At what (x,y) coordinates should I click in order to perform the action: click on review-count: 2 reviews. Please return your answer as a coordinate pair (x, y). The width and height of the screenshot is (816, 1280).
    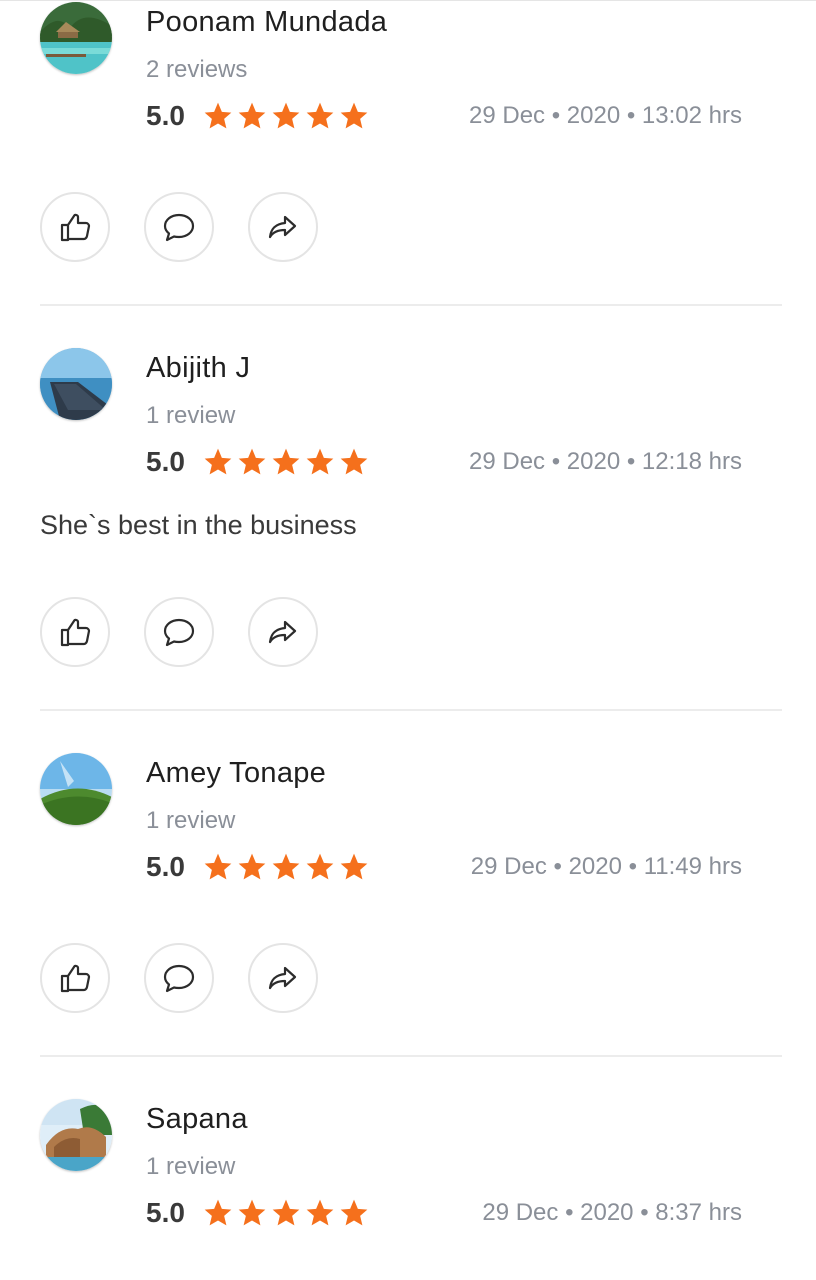
    Looking at the image, I should click on (197, 69).